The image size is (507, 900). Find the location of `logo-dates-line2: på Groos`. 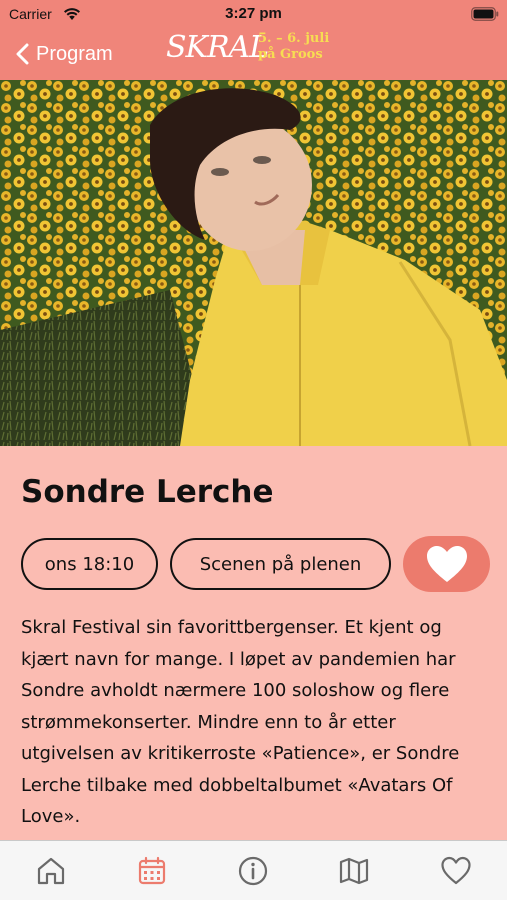

logo-dates-line2: på Groos is located at coordinates (290, 54).